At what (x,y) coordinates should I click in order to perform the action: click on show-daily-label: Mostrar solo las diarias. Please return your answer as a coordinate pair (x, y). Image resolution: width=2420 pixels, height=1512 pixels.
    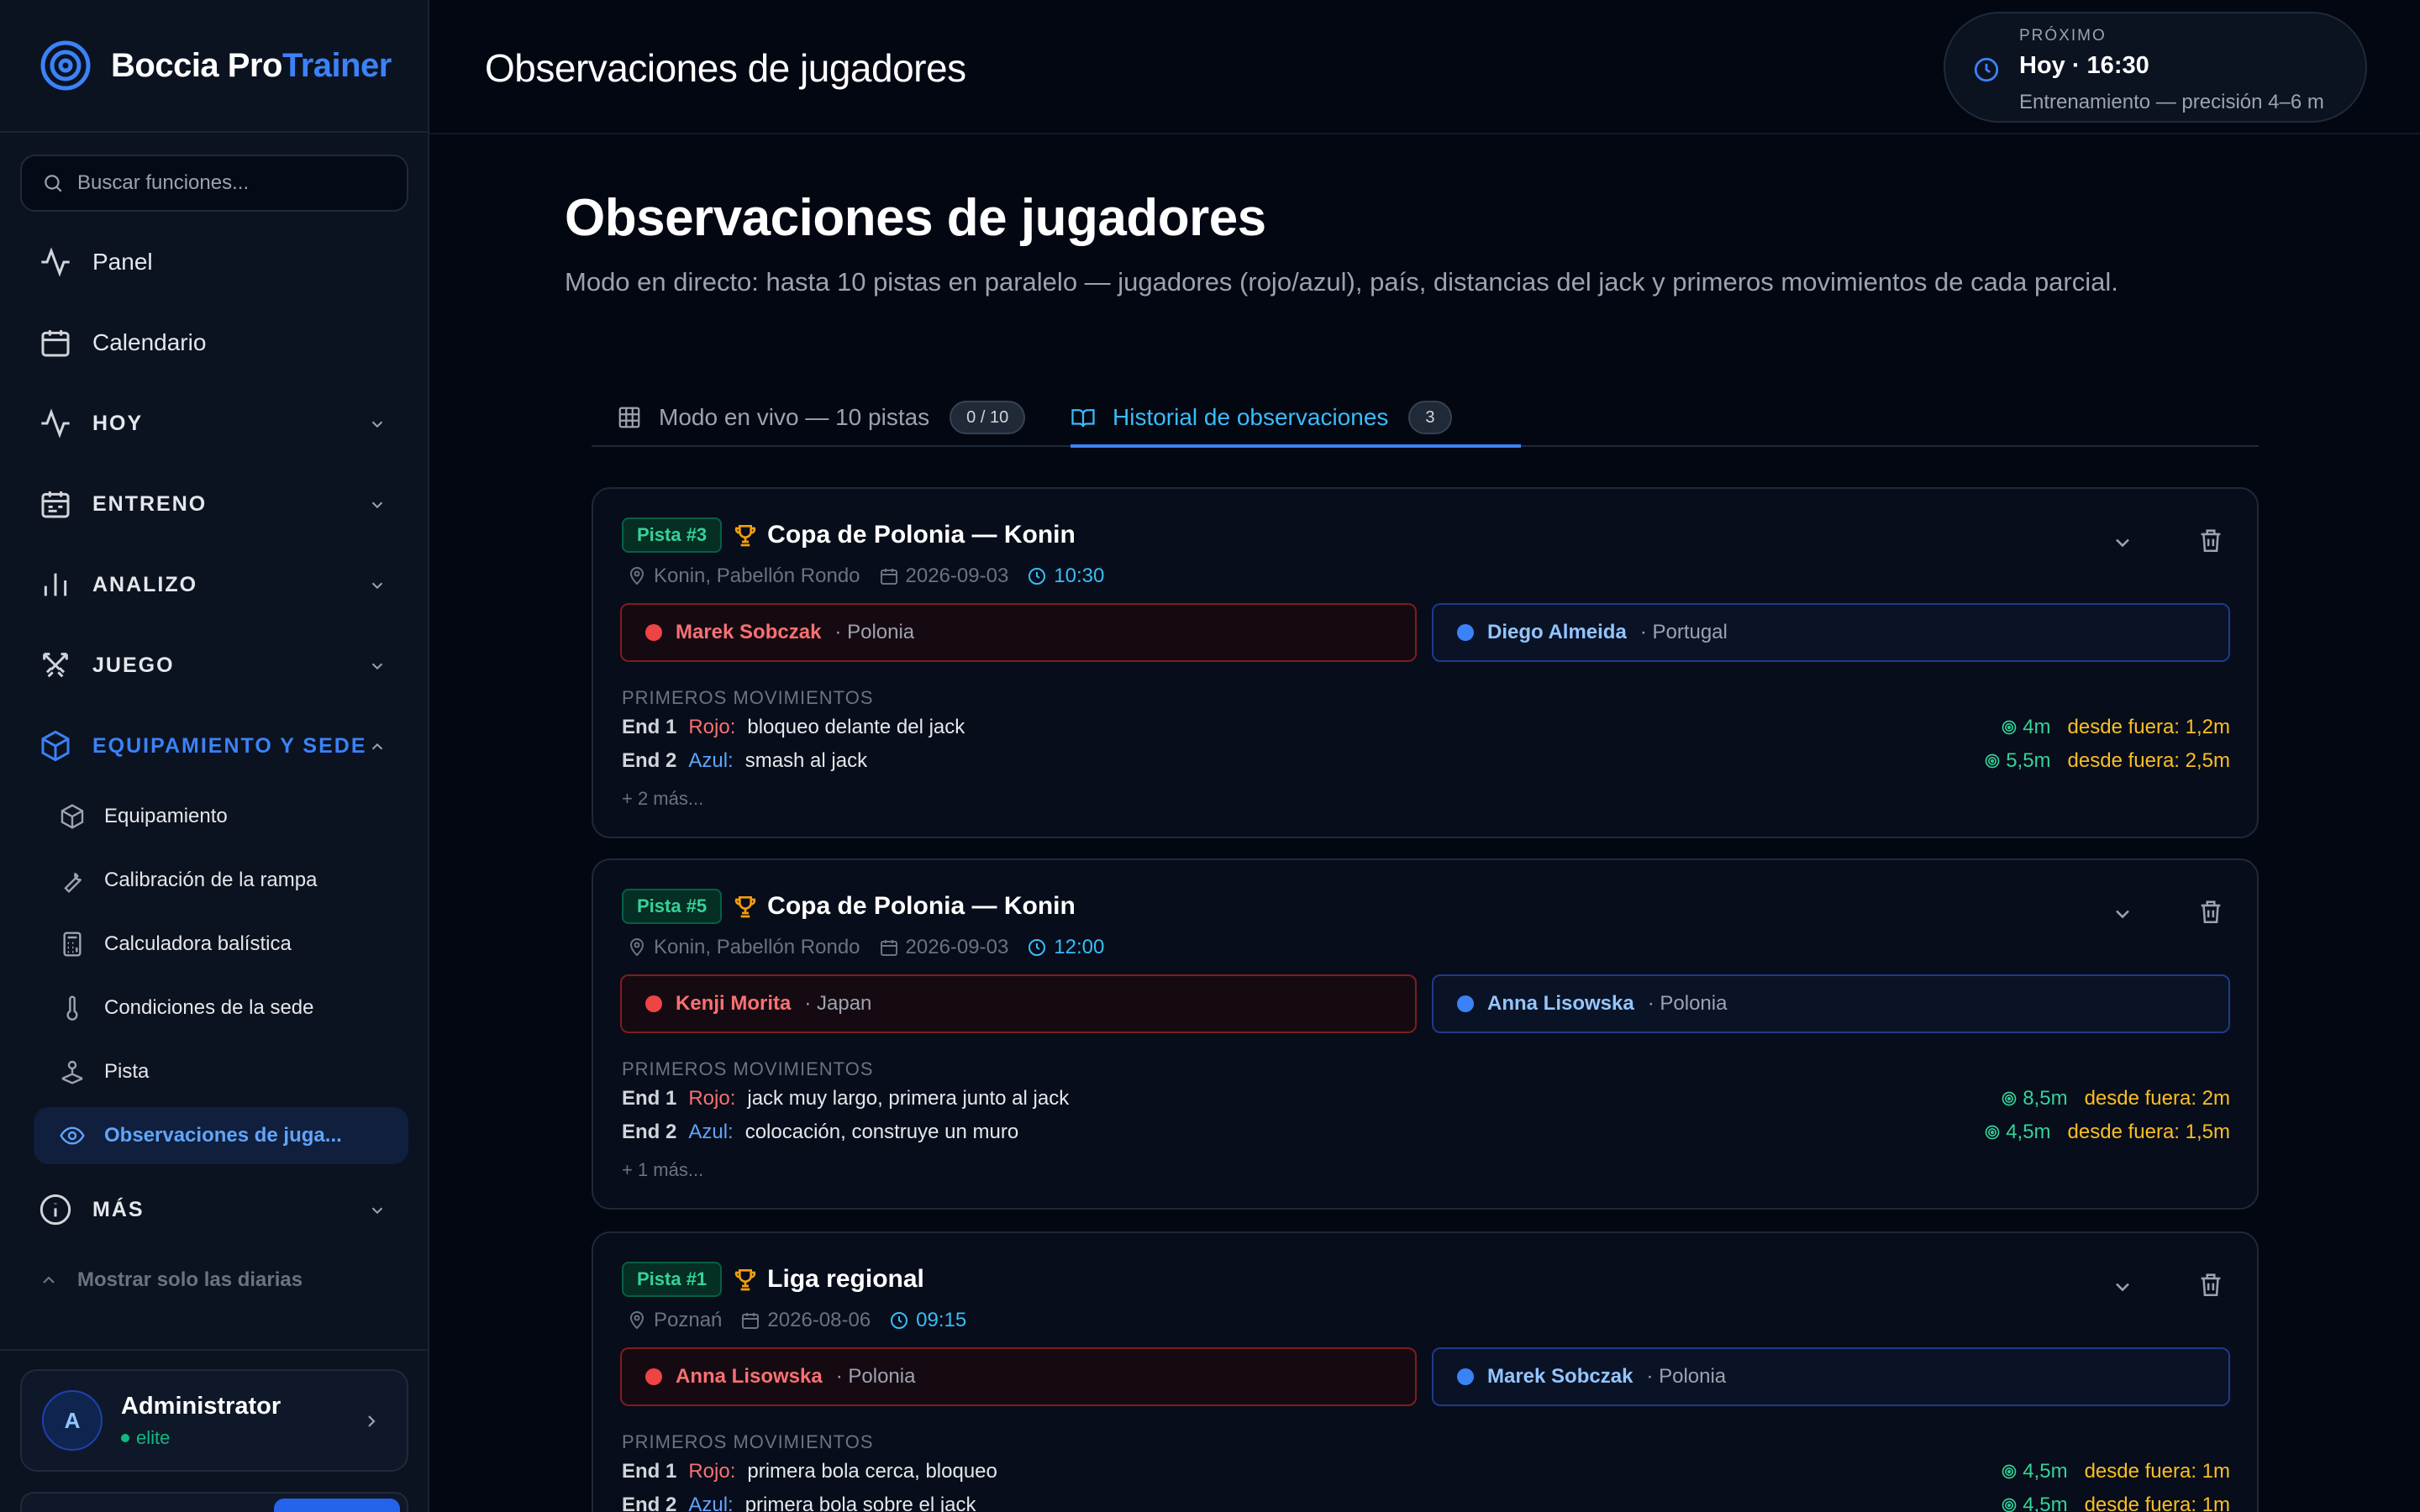
    Looking at the image, I should click on (190, 1279).